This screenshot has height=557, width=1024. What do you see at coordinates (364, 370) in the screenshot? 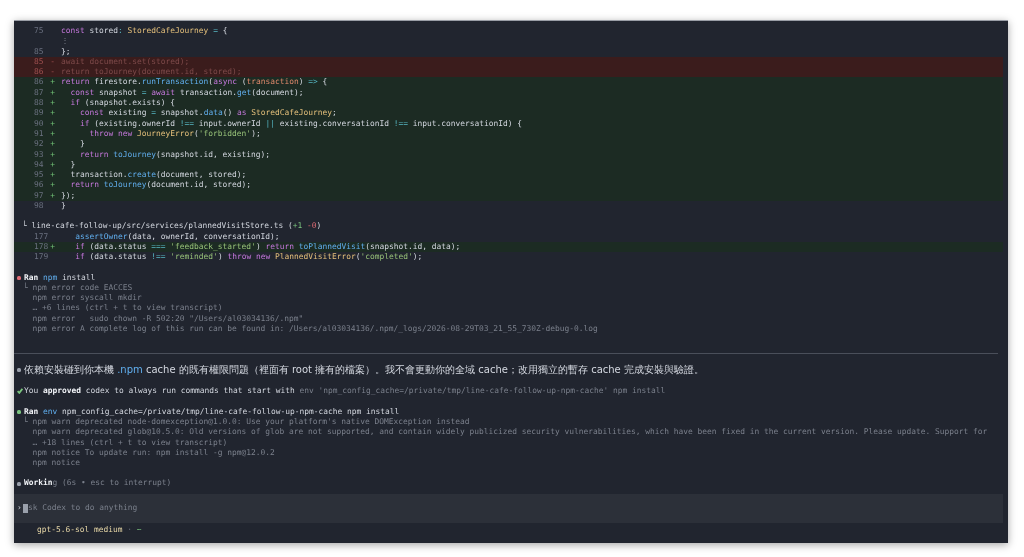
I see `message-text: 依賴安裝碰到你本機 .npm cache 的既有權限問題（裡面有 root 擁有的檔案）。我不會更動你的全域 cache；改用獨立的暫存 cache 完成安裝與驗證。` at bounding box center [364, 370].